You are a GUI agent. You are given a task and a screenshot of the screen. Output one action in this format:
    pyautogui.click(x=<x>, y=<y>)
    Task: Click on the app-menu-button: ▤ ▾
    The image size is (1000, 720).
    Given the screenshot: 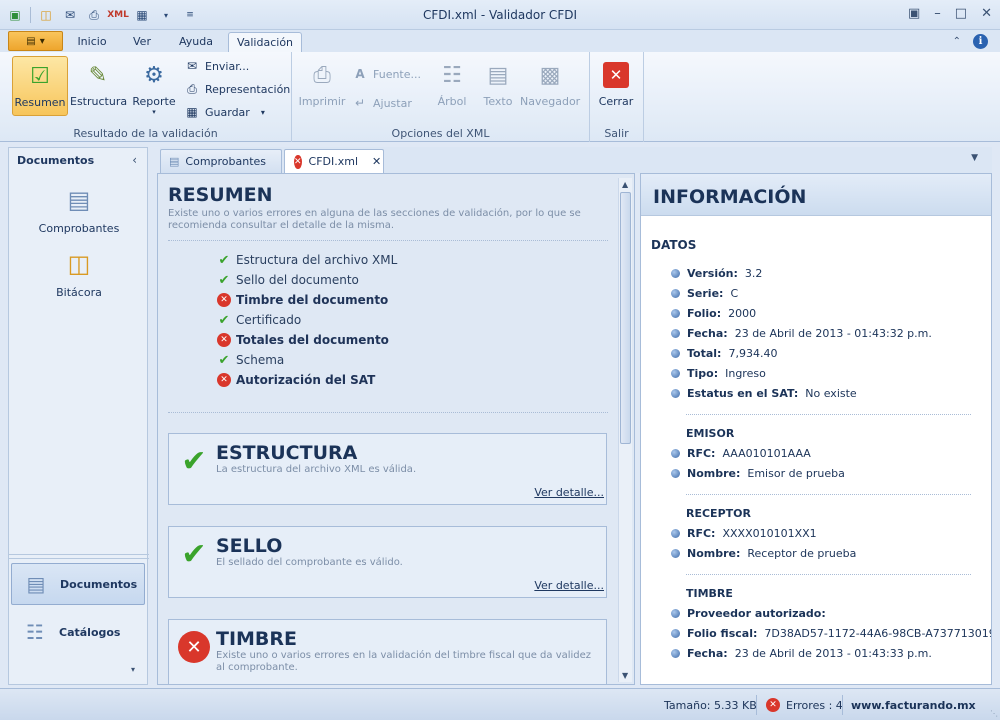 What is the action you would take?
    pyautogui.click(x=35, y=41)
    